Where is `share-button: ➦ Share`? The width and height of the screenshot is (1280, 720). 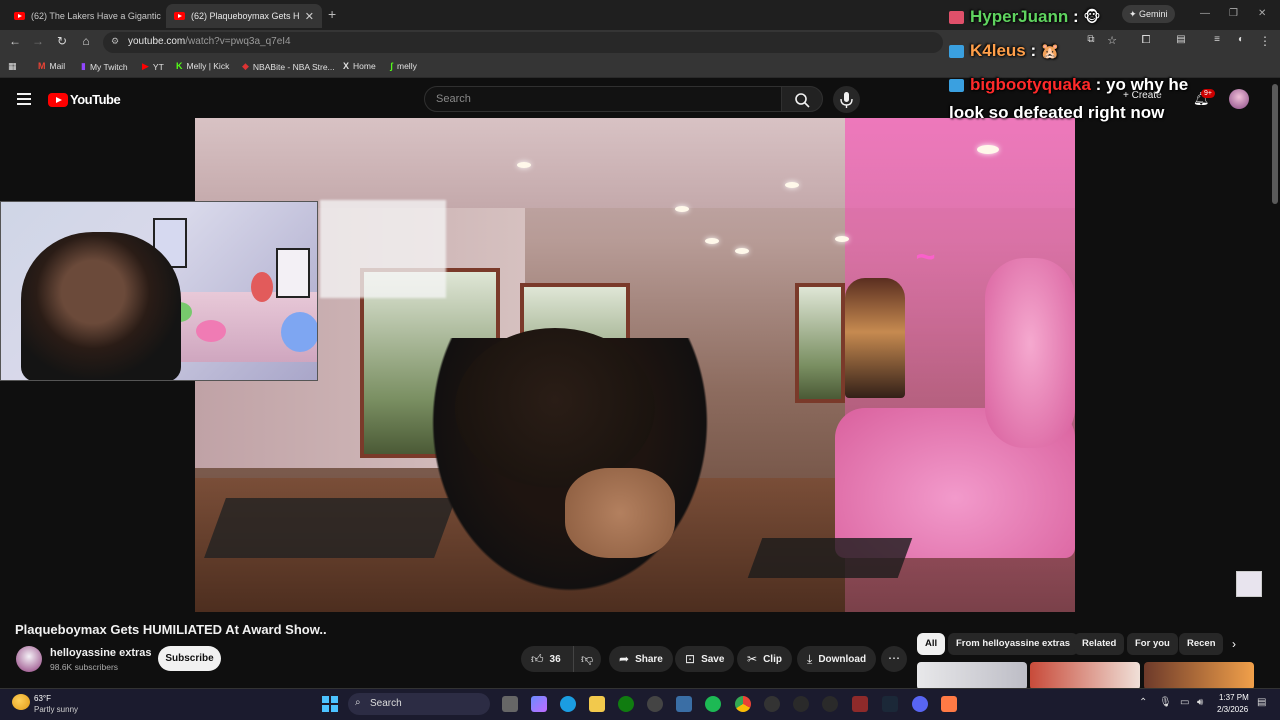
share-button: ➦ Share is located at coordinates (641, 659).